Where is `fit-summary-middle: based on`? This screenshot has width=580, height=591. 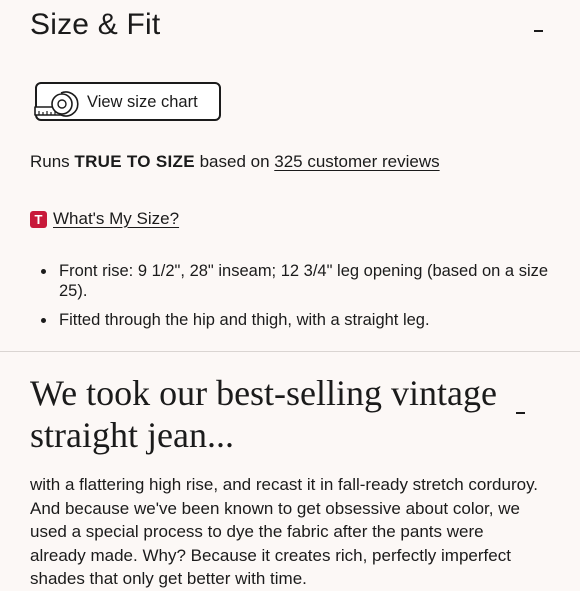
fit-summary-middle: based on is located at coordinates (234, 161).